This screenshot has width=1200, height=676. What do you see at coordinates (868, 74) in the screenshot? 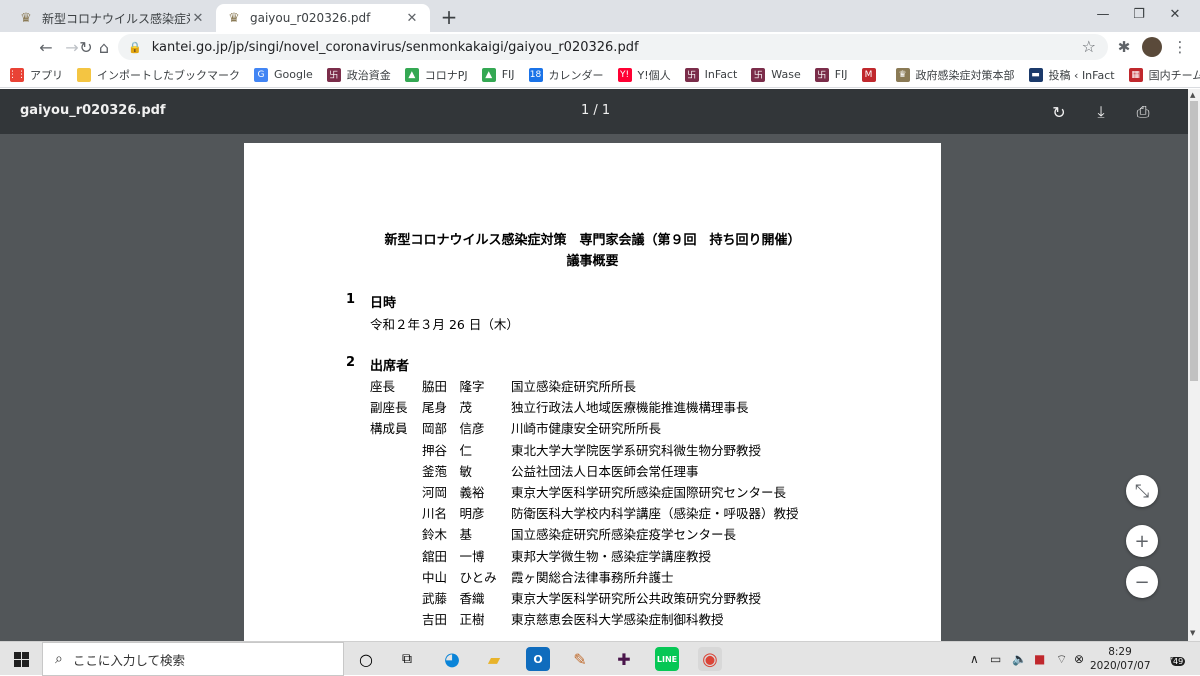
I see `red-m-icon: M` at bounding box center [868, 74].